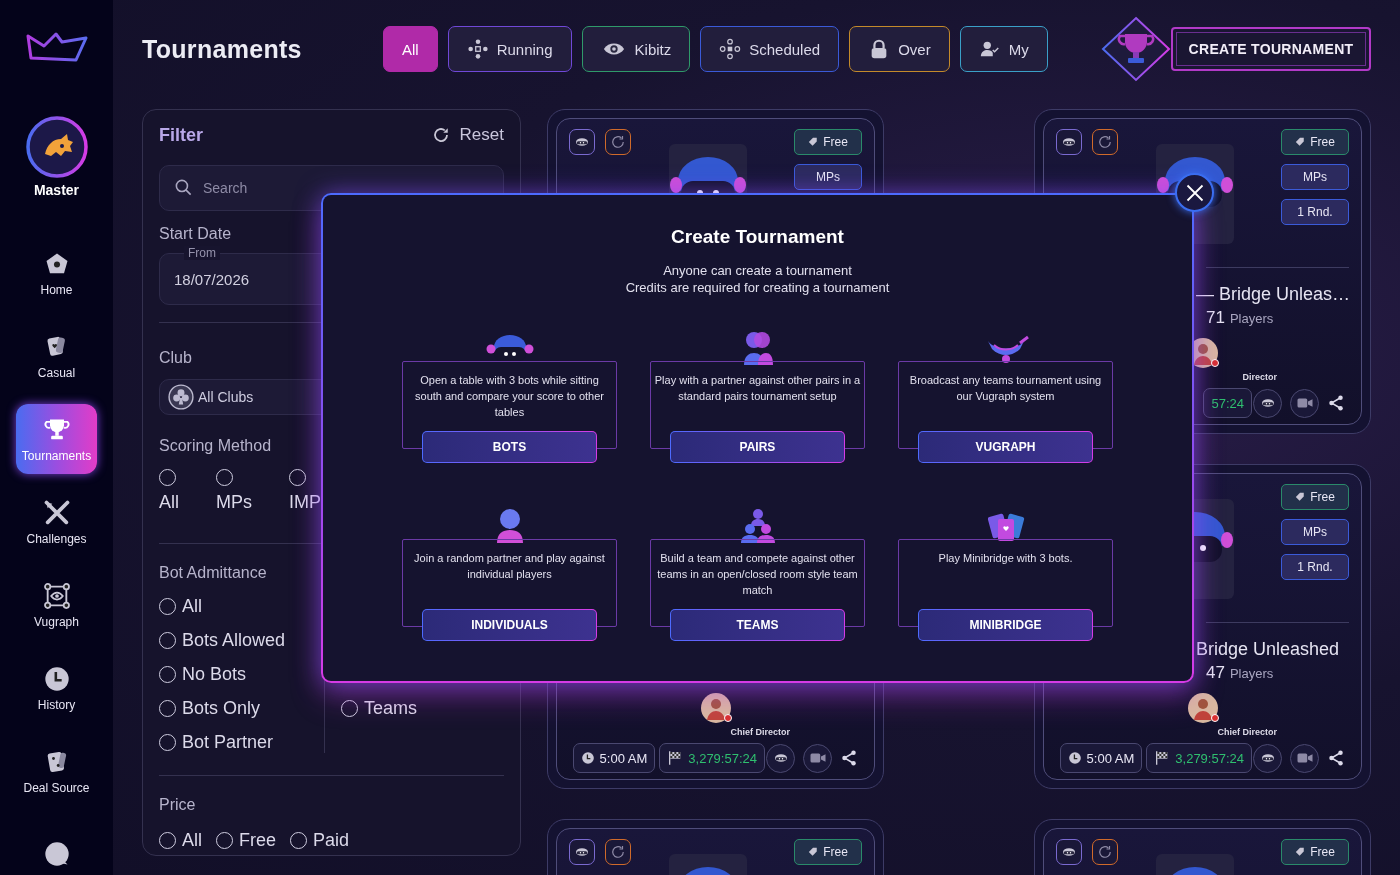 The width and height of the screenshot is (1400, 875). What do you see at coordinates (215, 446) in the screenshot?
I see `field-label: Scoring Method` at bounding box center [215, 446].